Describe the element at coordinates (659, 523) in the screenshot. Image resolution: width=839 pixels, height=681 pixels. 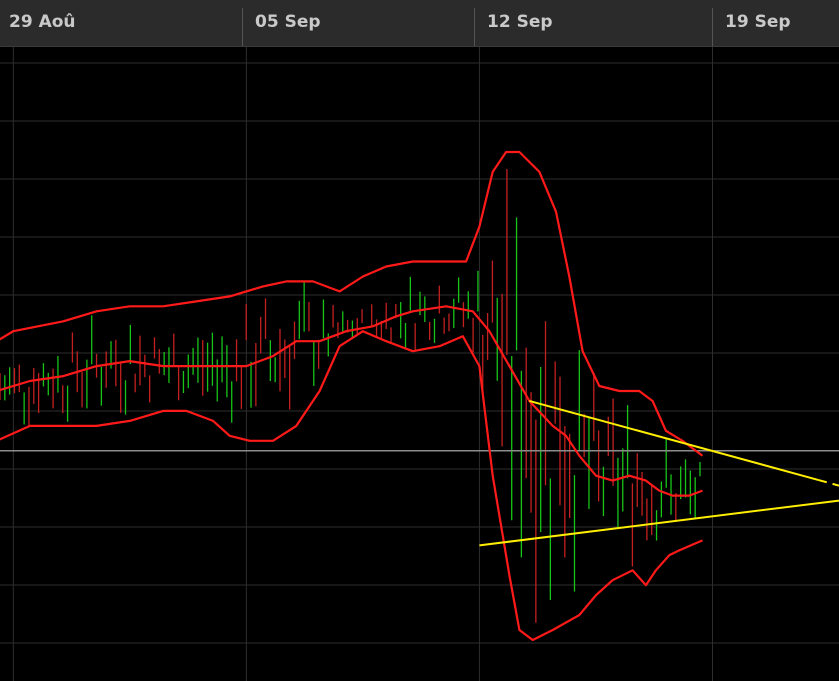
I see `support-trendline` at that location.